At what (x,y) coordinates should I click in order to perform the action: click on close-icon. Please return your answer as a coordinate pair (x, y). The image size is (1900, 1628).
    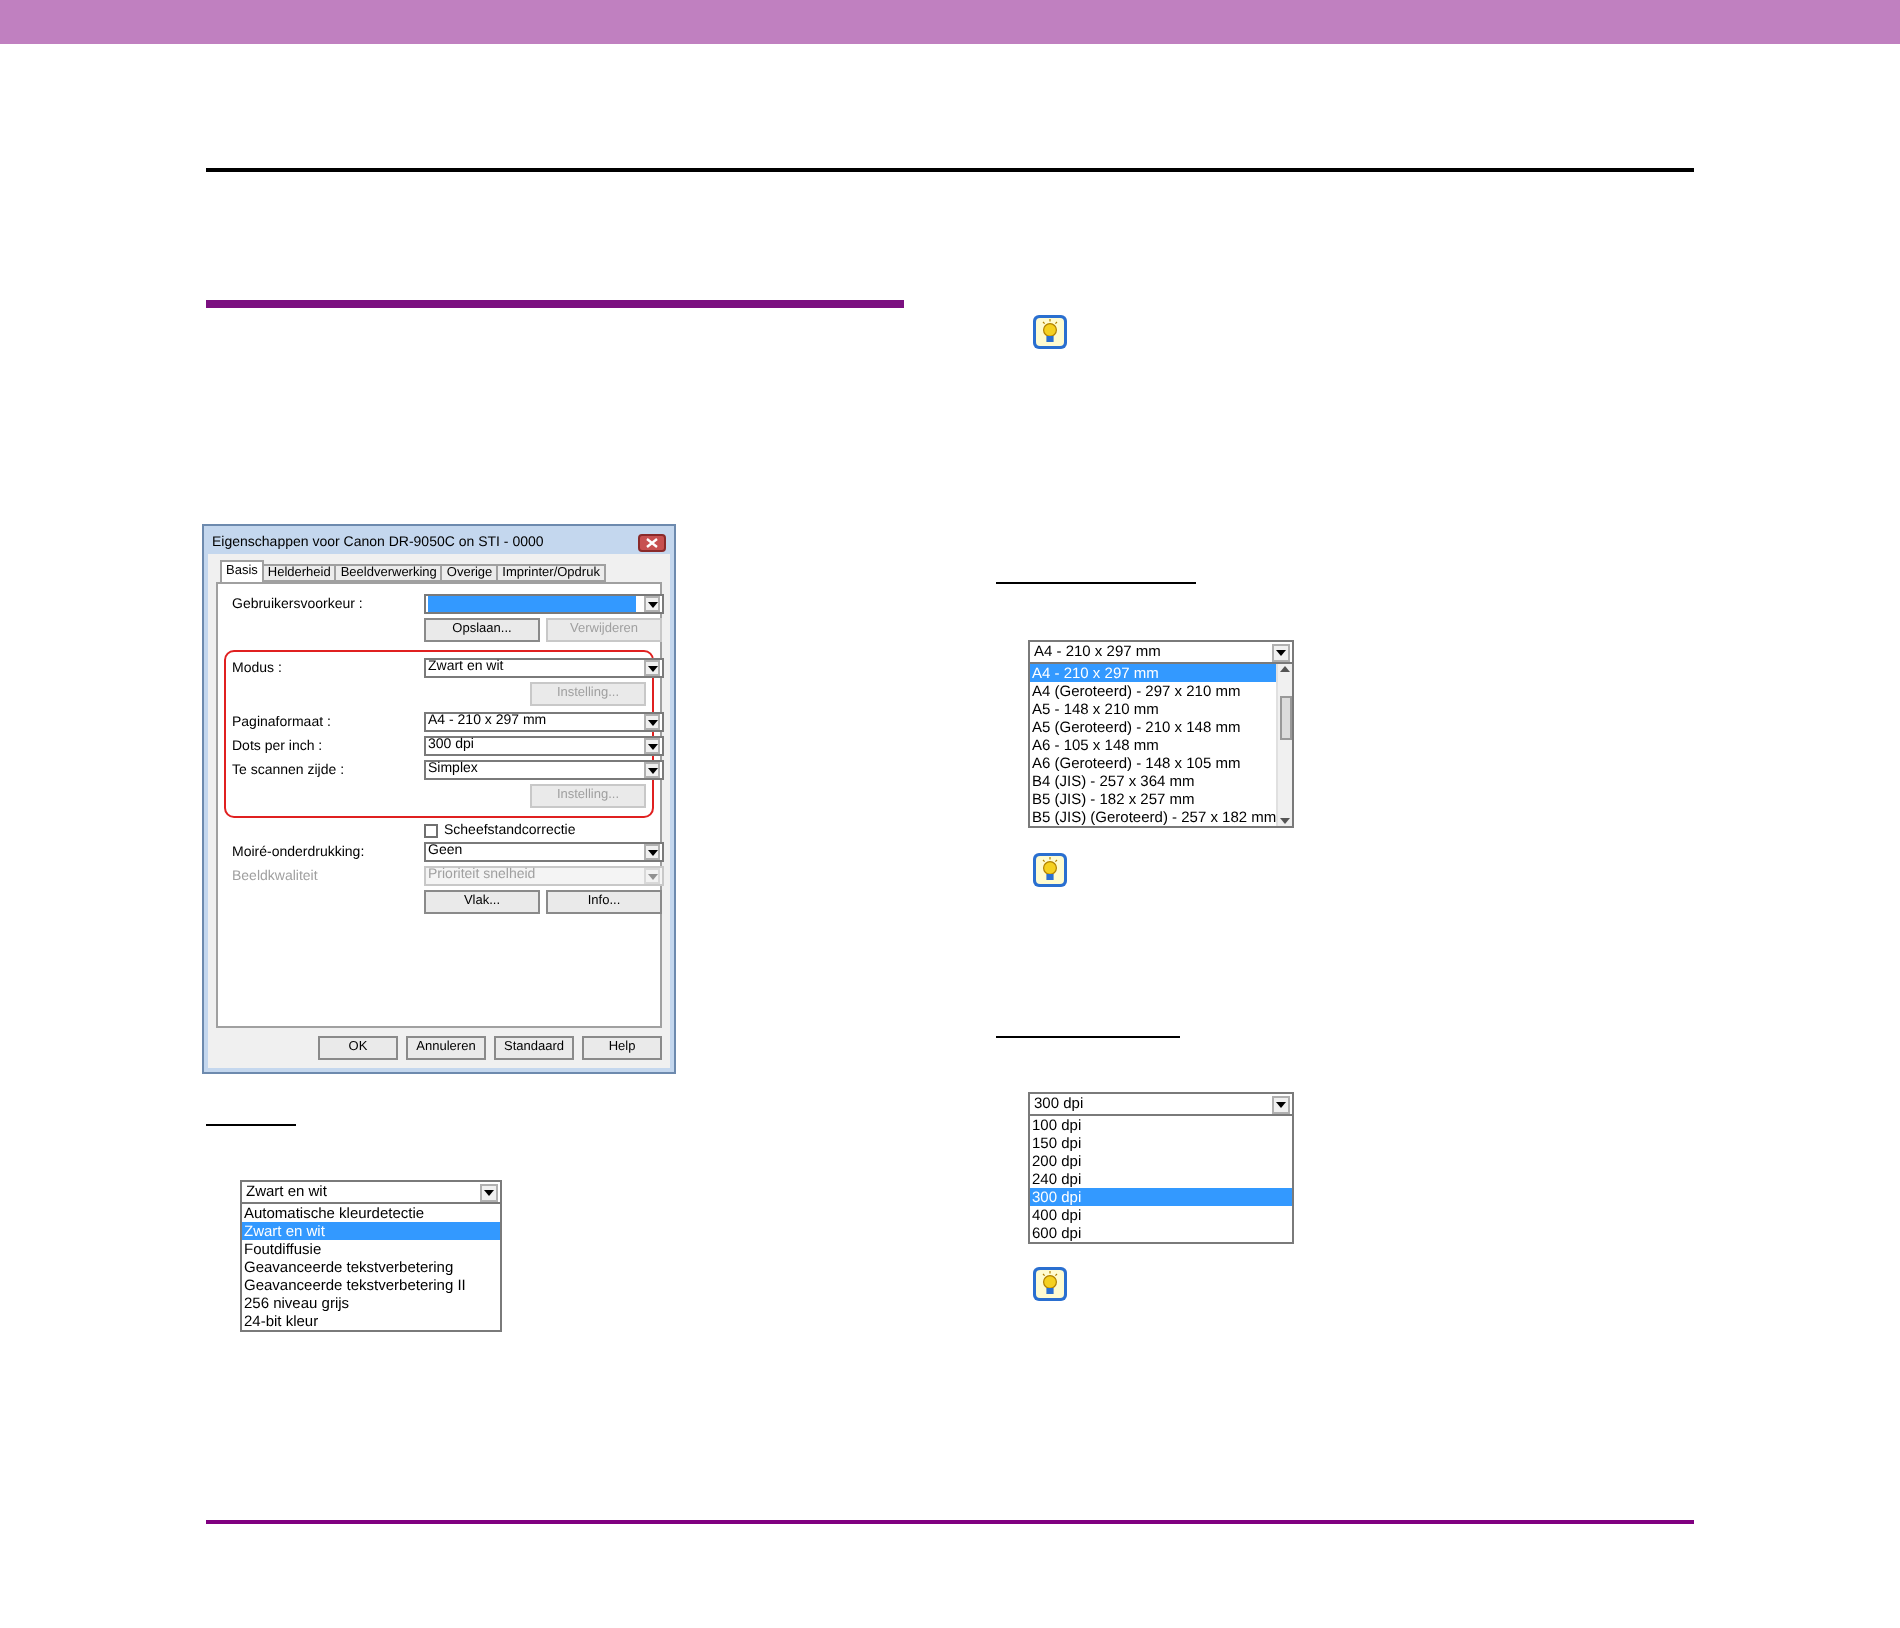
    Looking at the image, I should click on (652, 542).